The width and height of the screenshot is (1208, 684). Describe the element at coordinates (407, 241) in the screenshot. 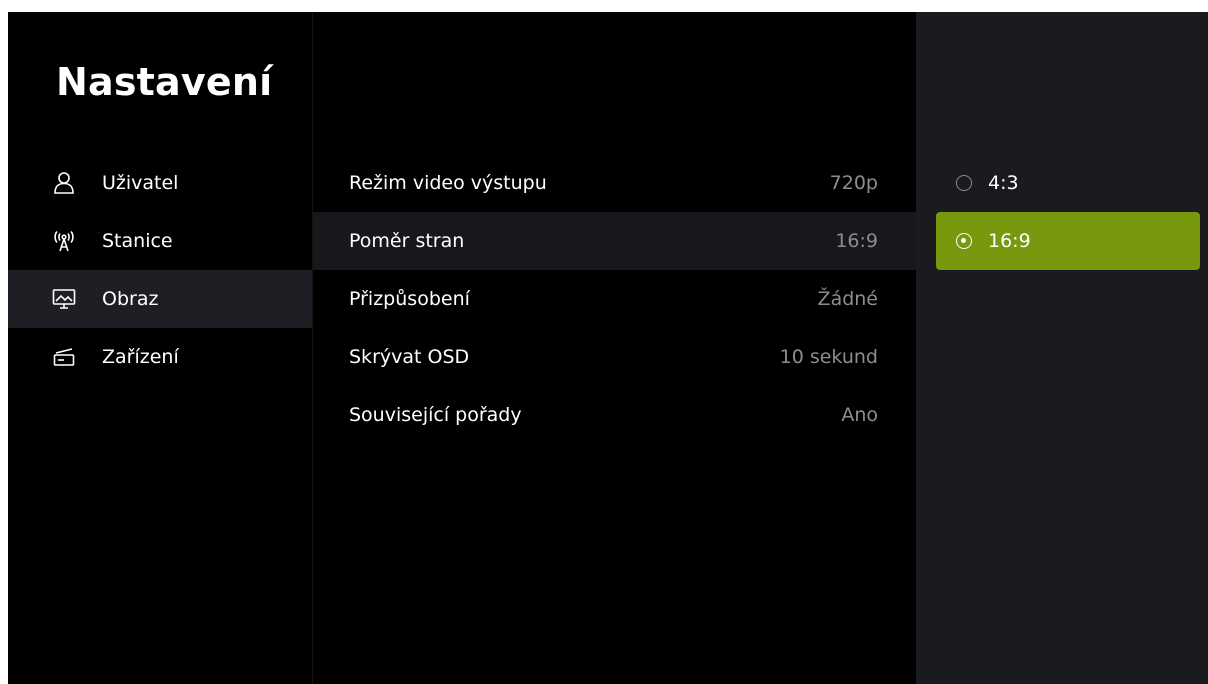

I see `setting-label: Poměr stran` at that location.